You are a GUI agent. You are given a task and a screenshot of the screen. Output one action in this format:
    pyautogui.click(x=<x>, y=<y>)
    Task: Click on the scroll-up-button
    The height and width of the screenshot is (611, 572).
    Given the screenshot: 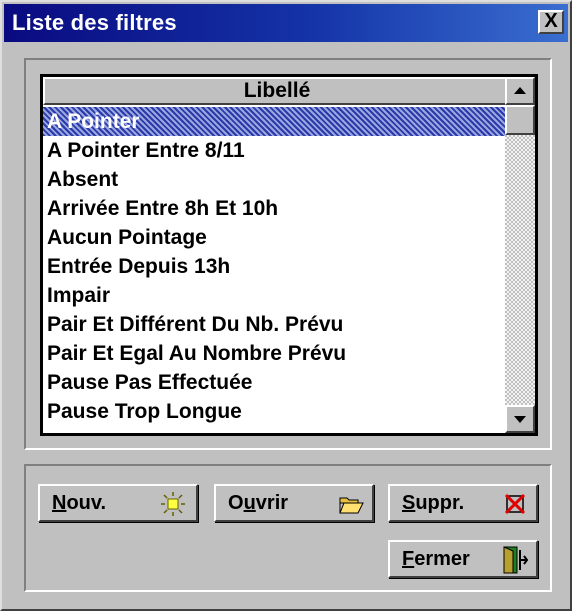 What is the action you would take?
    pyautogui.click(x=520, y=91)
    